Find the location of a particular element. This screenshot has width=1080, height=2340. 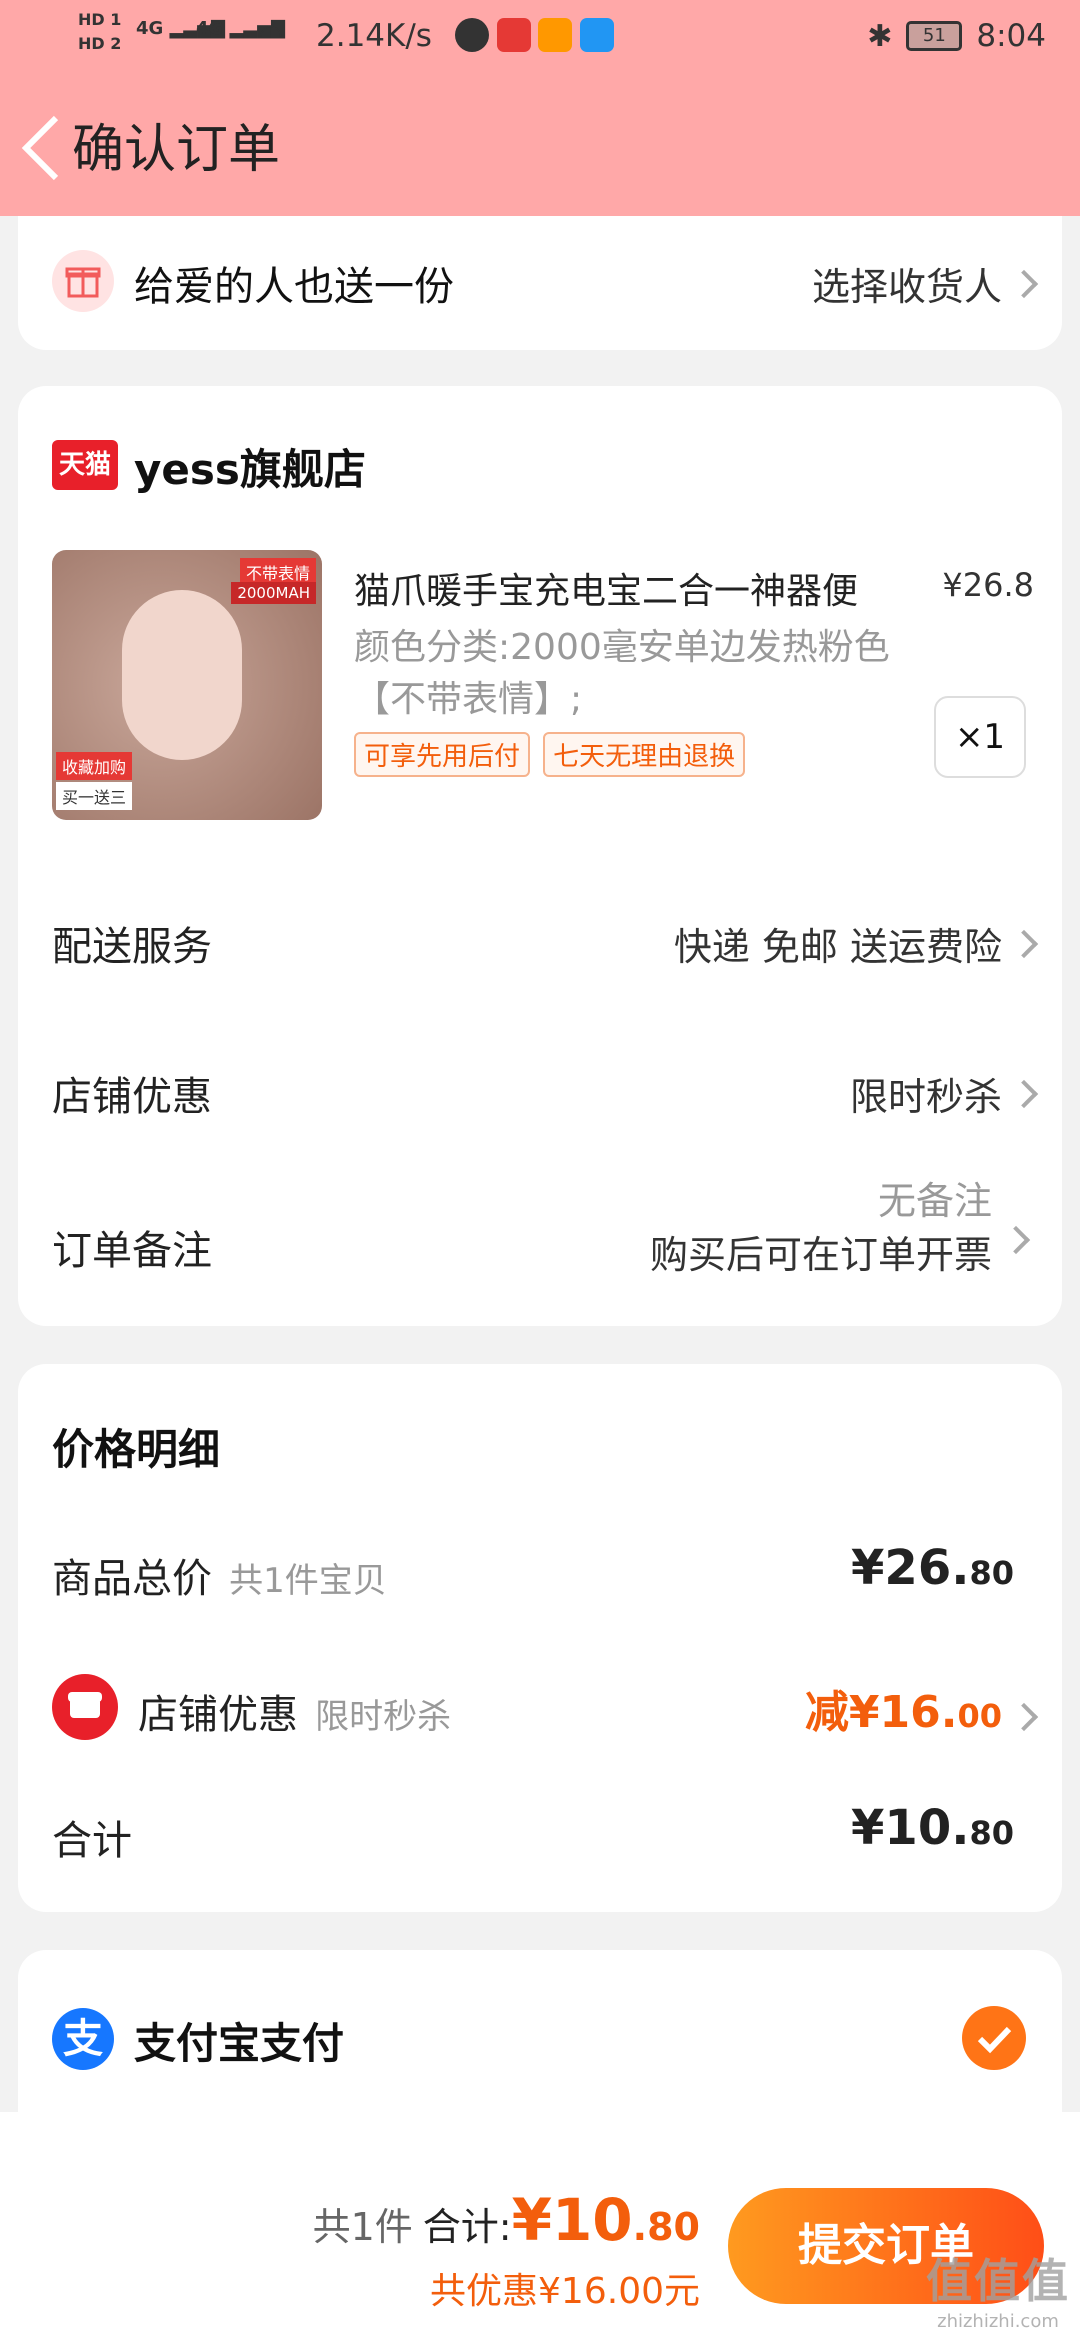

return-tag: 七天无理由退换 is located at coordinates (644, 754).